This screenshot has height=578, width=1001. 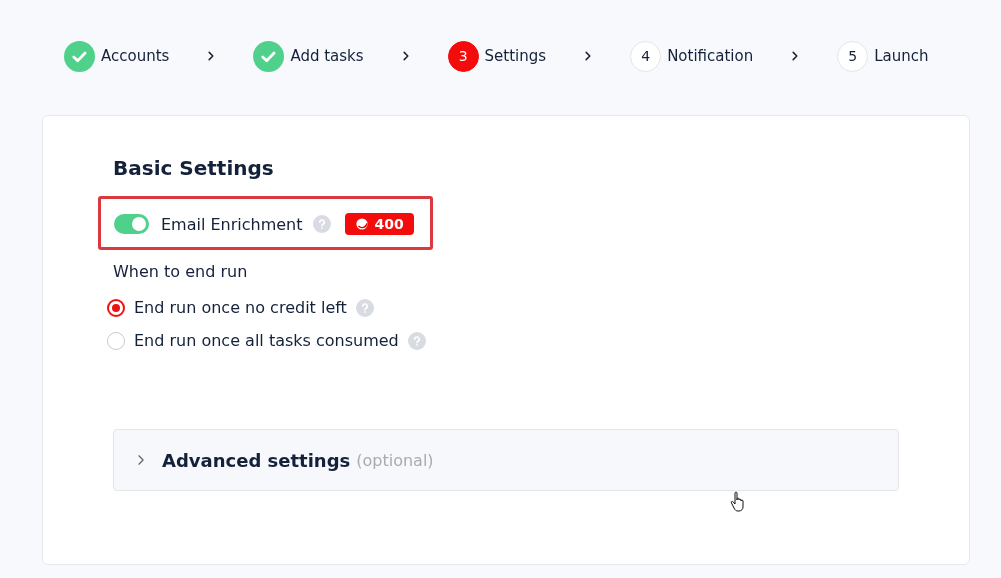 What do you see at coordinates (738, 502) in the screenshot?
I see `hand-cursor-icon` at bounding box center [738, 502].